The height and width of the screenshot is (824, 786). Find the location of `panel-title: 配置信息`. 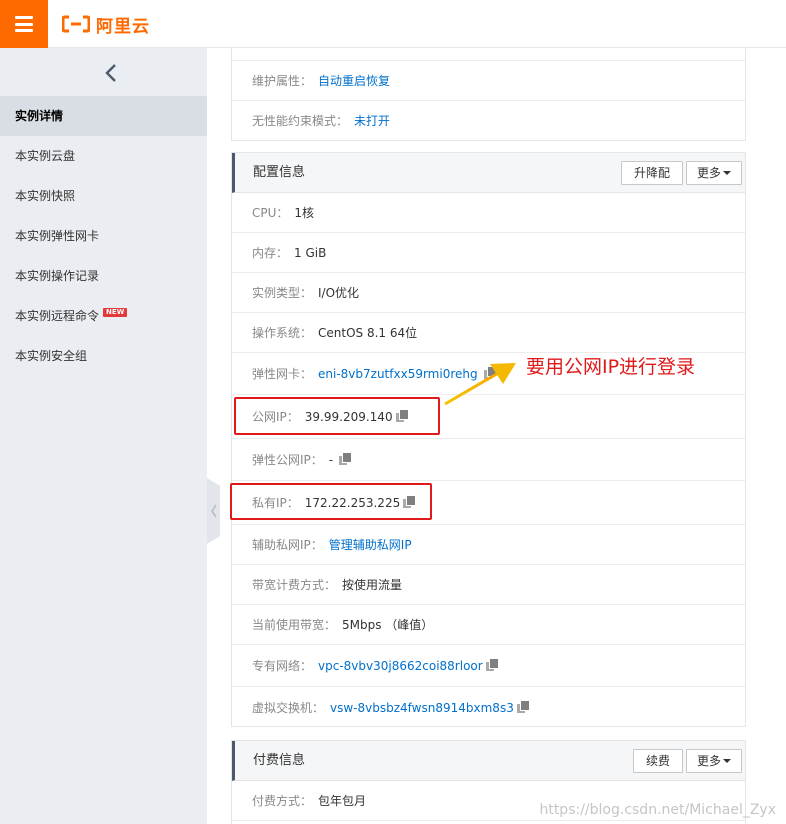

panel-title: 配置信息 is located at coordinates (279, 172).